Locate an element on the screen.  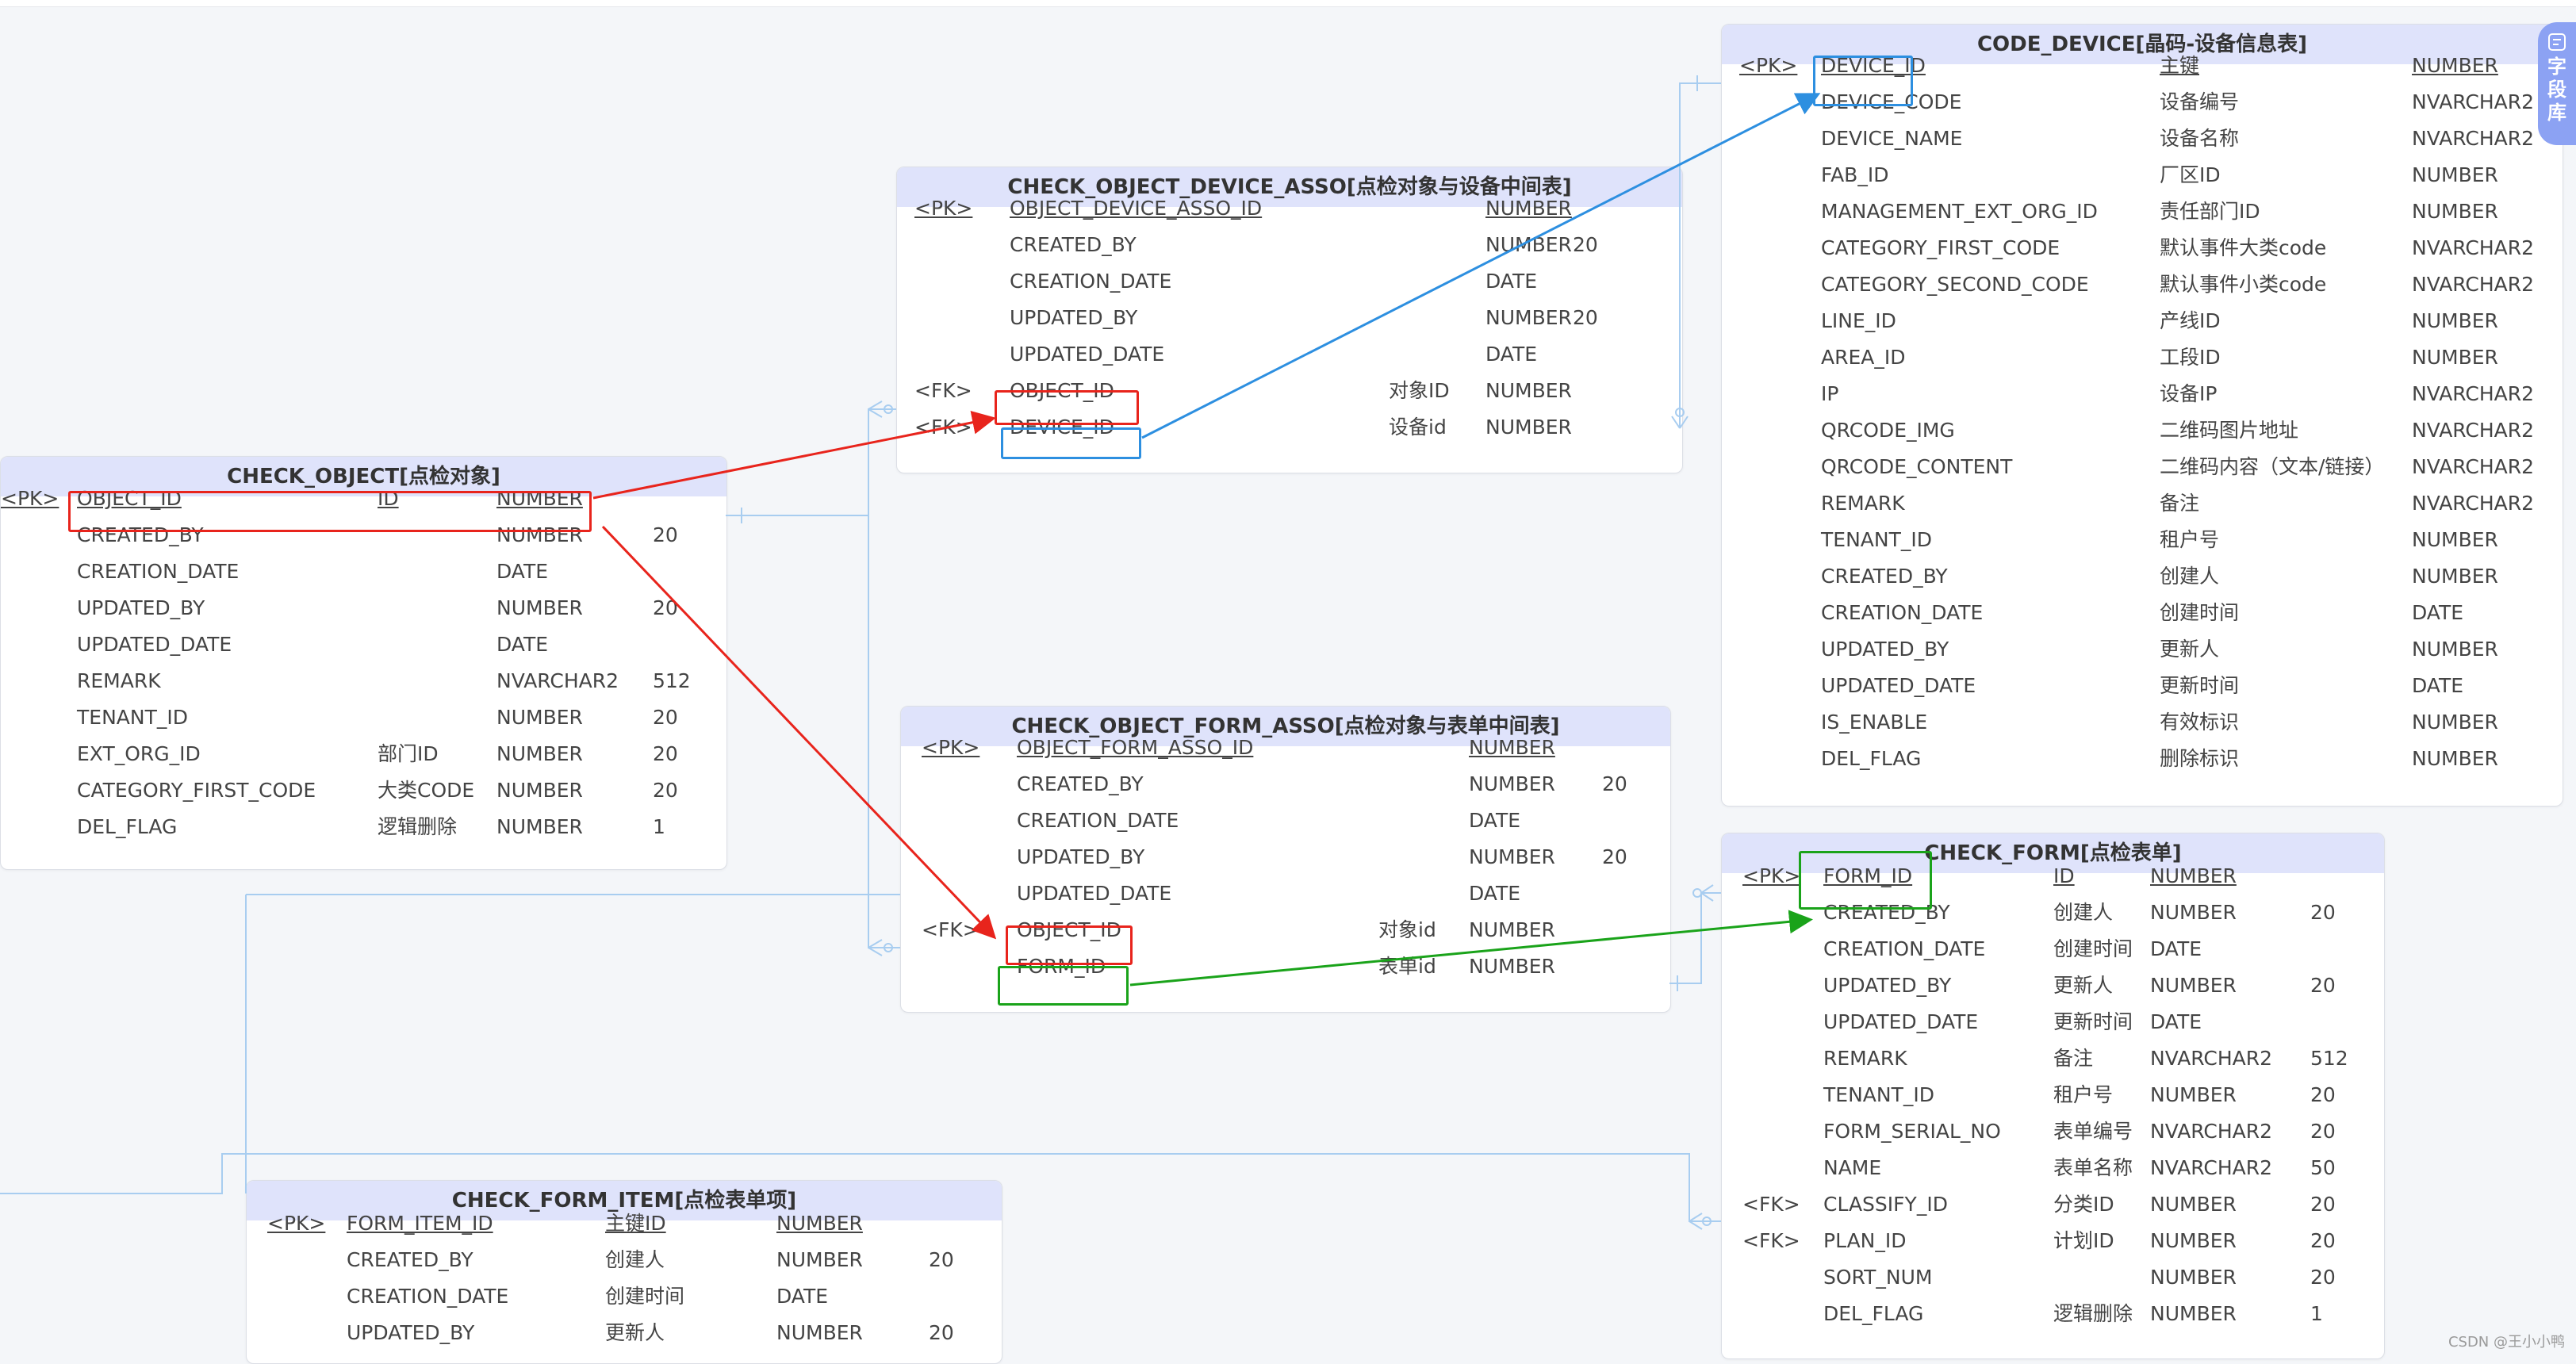
table-row: <PK> OBJECT_DEVICE_ASSO_ID NUMBER is located at coordinates (1290, 209).